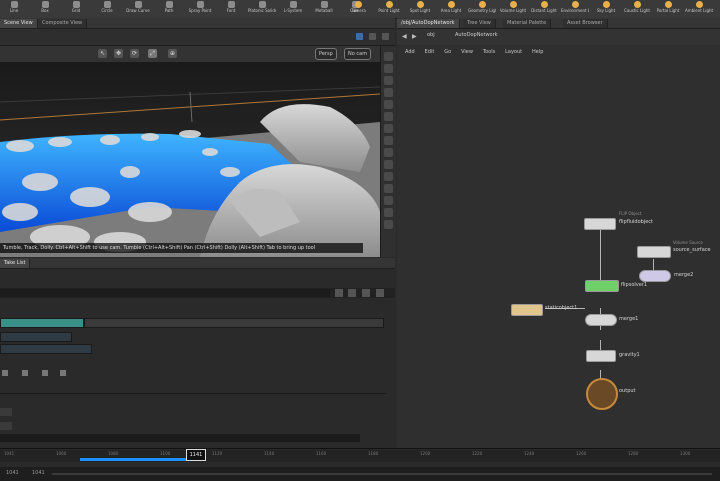 The height and width of the screenshot is (481, 720). What do you see at coordinates (388, 224) in the screenshot?
I see `sync-icon` at bounding box center [388, 224].